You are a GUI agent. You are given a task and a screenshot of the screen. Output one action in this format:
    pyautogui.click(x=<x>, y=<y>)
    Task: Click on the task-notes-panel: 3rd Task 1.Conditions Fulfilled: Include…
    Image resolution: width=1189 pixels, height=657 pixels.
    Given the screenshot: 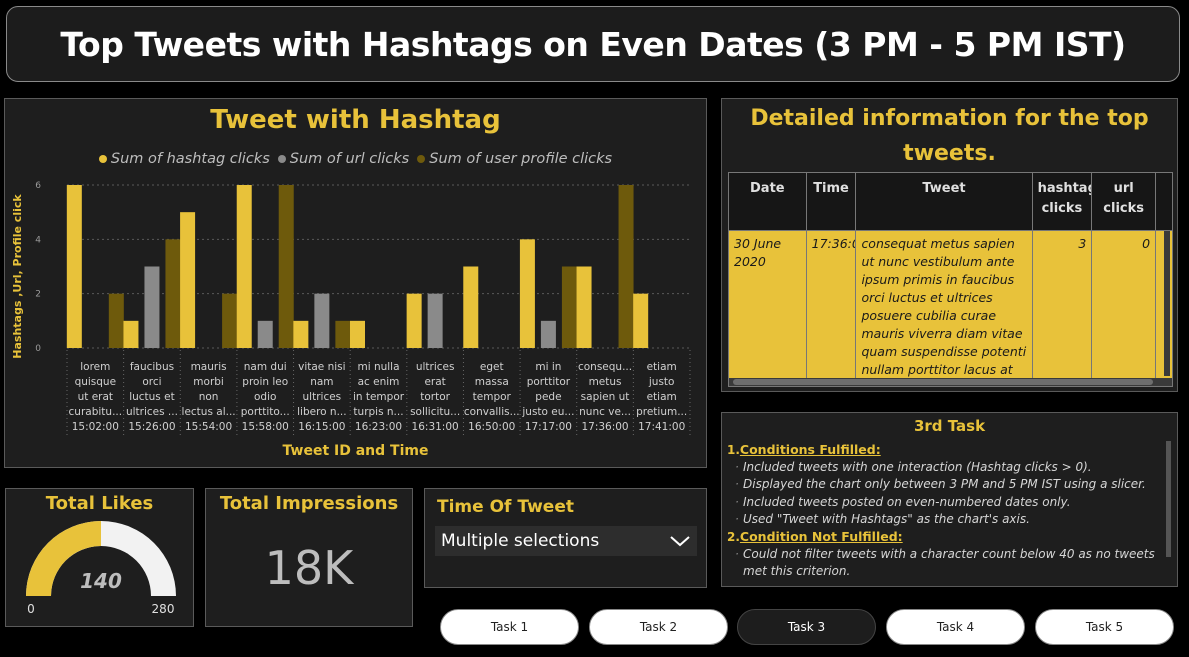 What is the action you would take?
    pyautogui.click(x=949, y=499)
    